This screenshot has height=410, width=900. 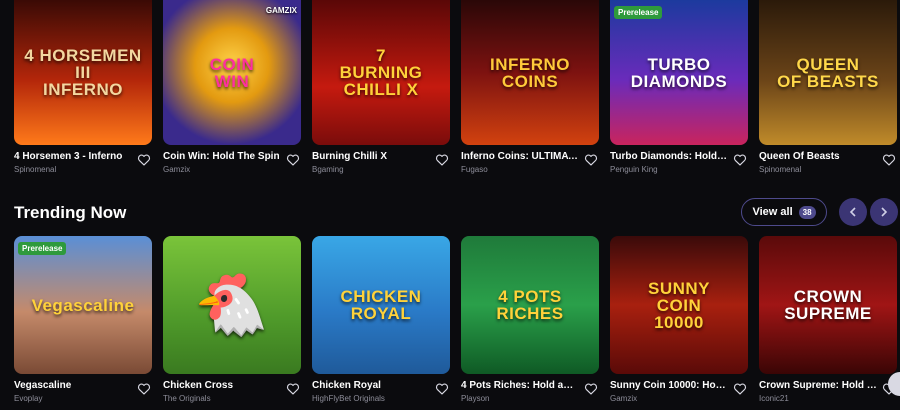 I want to click on game-provider: Bgaming, so click(x=328, y=169).